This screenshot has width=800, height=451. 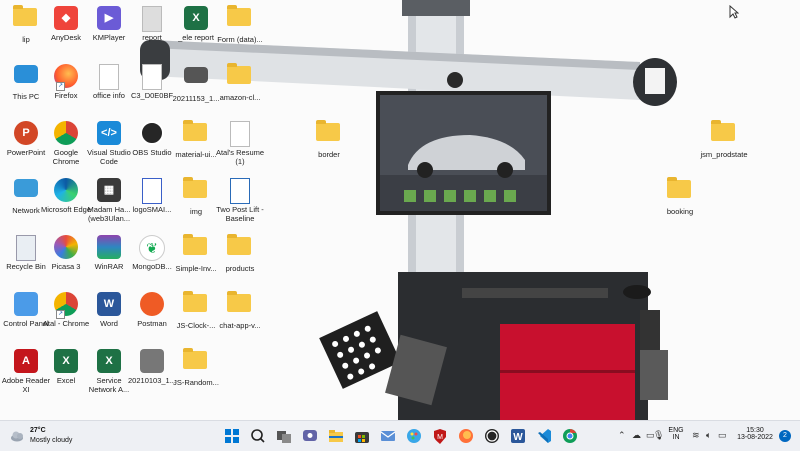 I want to click on word-taskbar-button: W, so click(x=518, y=436).